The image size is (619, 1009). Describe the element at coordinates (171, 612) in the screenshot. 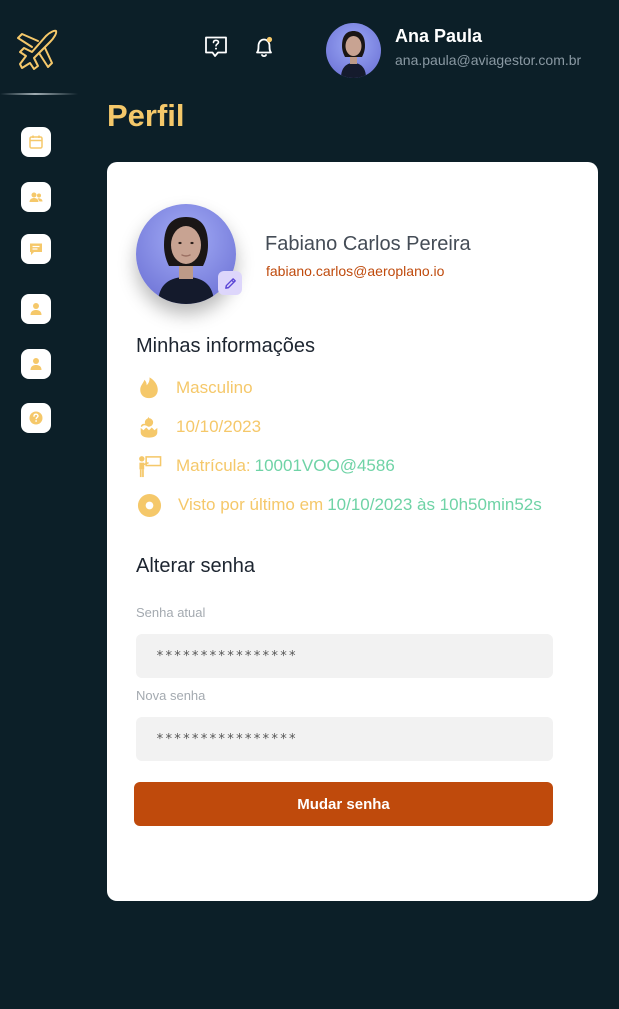

I see `current-password-label: Senha atual` at that location.